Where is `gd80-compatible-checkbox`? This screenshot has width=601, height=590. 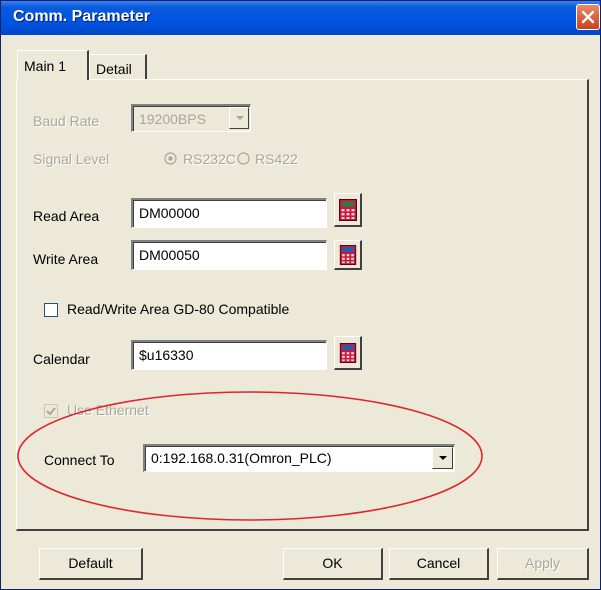
gd80-compatible-checkbox is located at coordinates (51, 310).